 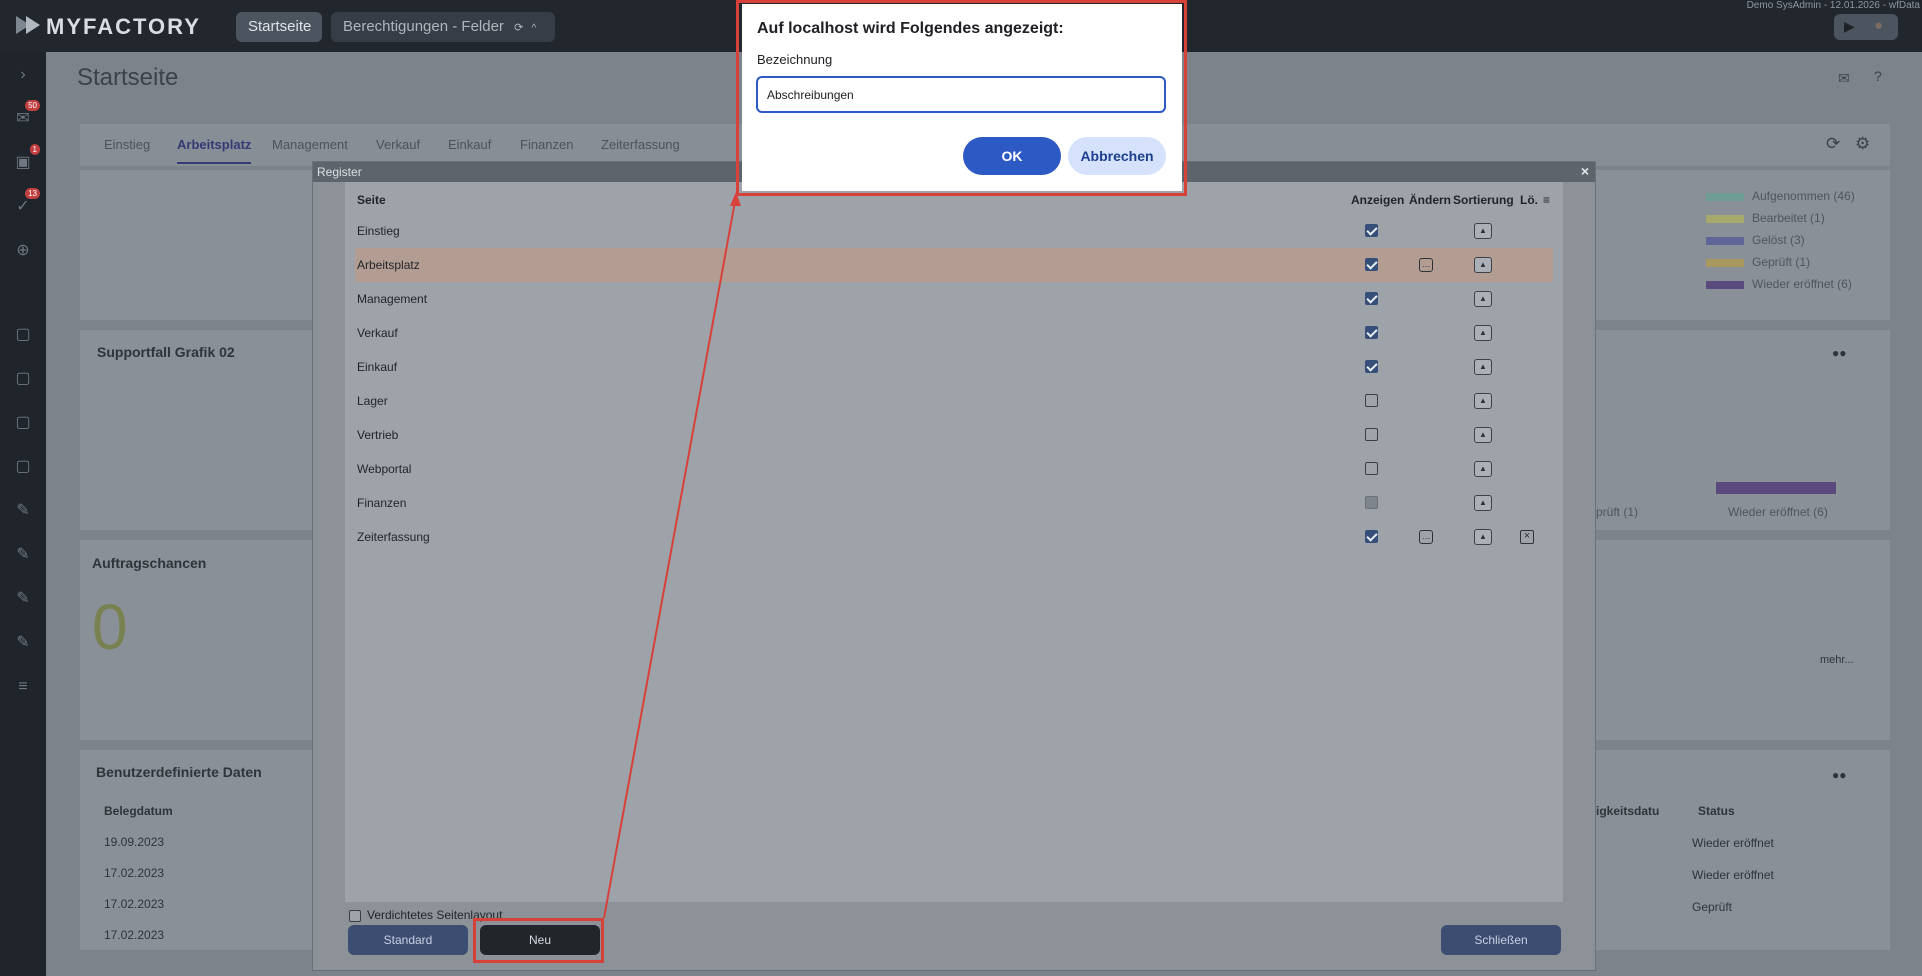 What do you see at coordinates (388, 265) in the screenshot?
I see `row-label: Arbeitsplatz` at bounding box center [388, 265].